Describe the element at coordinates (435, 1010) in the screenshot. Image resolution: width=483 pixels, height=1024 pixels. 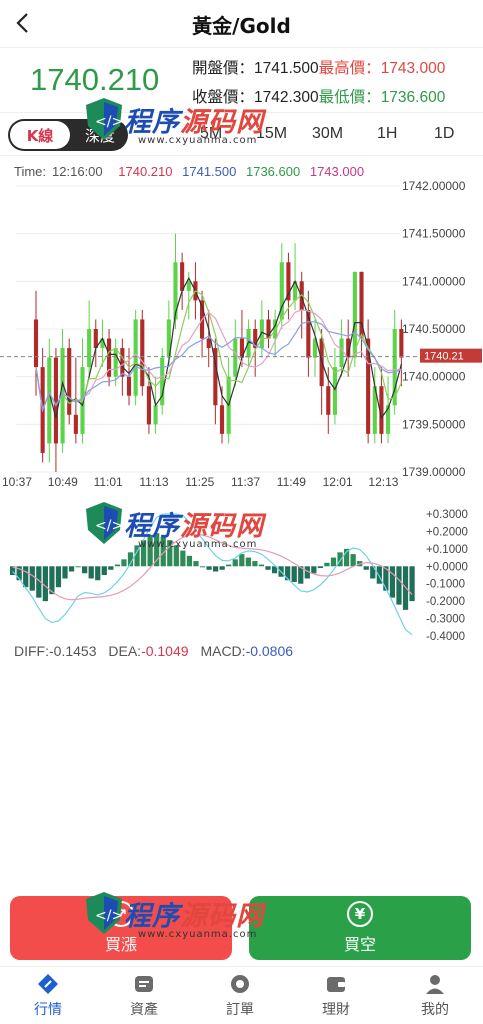
I see `nav-profile-label: 我的` at that location.